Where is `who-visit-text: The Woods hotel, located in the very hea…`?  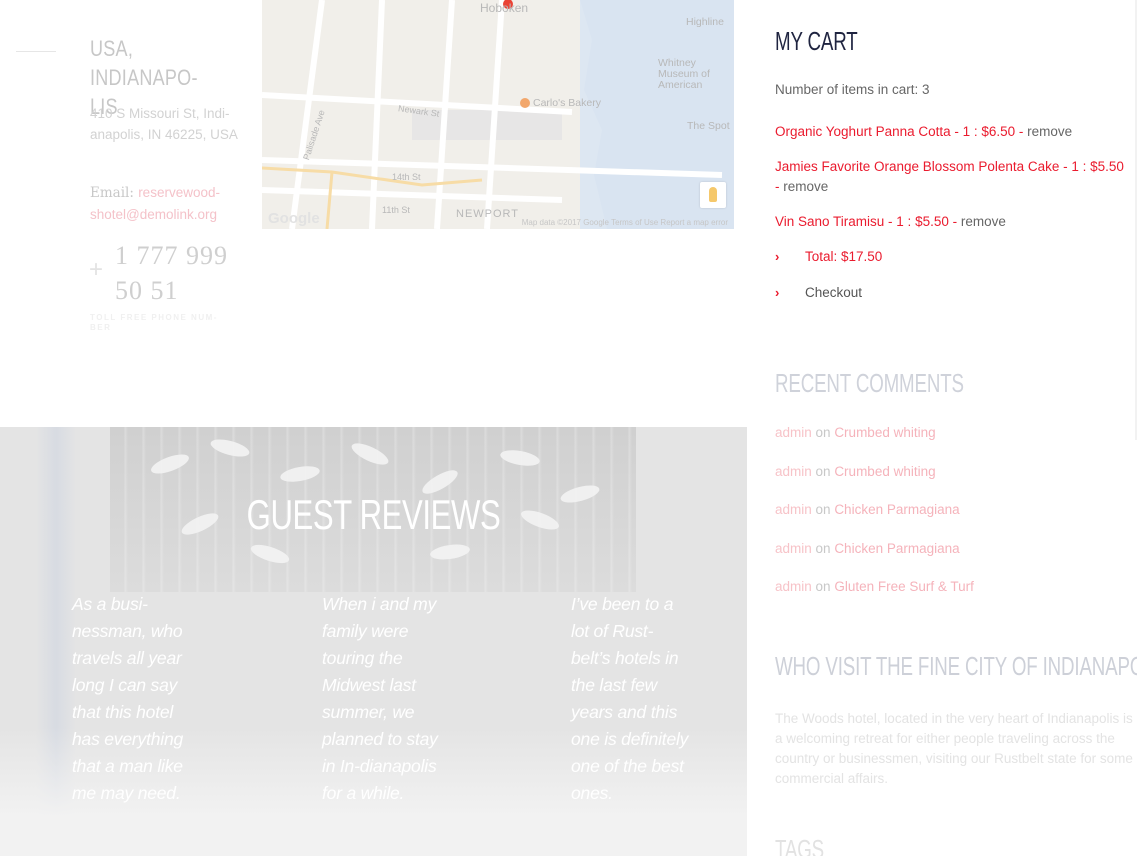 who-visit-text: The Woods hotel, located in the very hea… is located at coordinates (954, 748).